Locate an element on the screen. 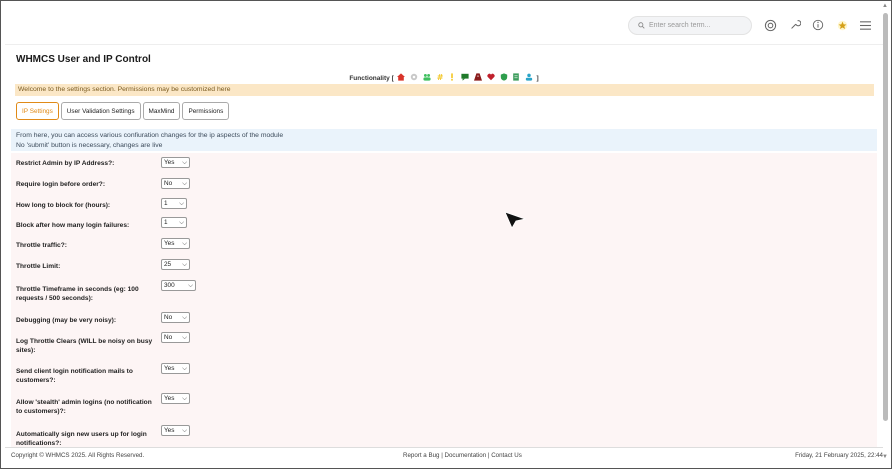 The image size is (892, 469). document-icon is located at coordinates (516, 77).